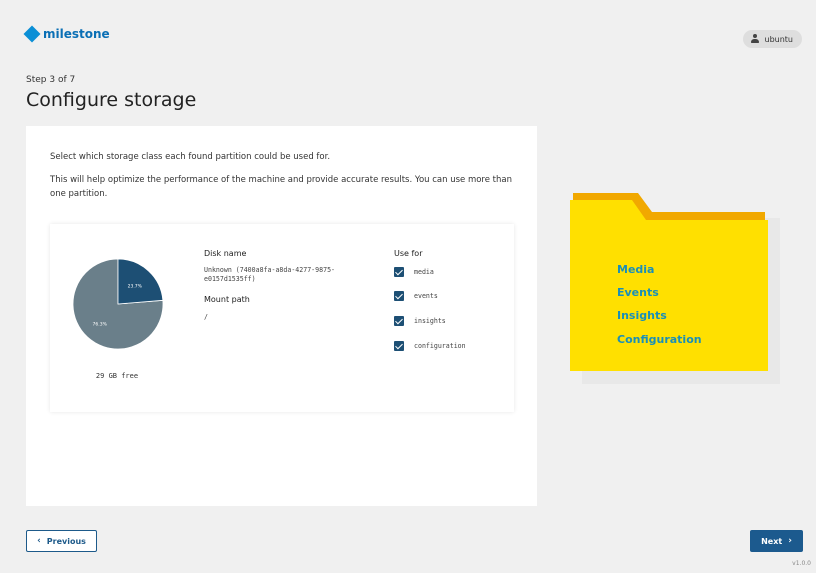  I want to click on configuration-label: configuration, so click(440, 346).